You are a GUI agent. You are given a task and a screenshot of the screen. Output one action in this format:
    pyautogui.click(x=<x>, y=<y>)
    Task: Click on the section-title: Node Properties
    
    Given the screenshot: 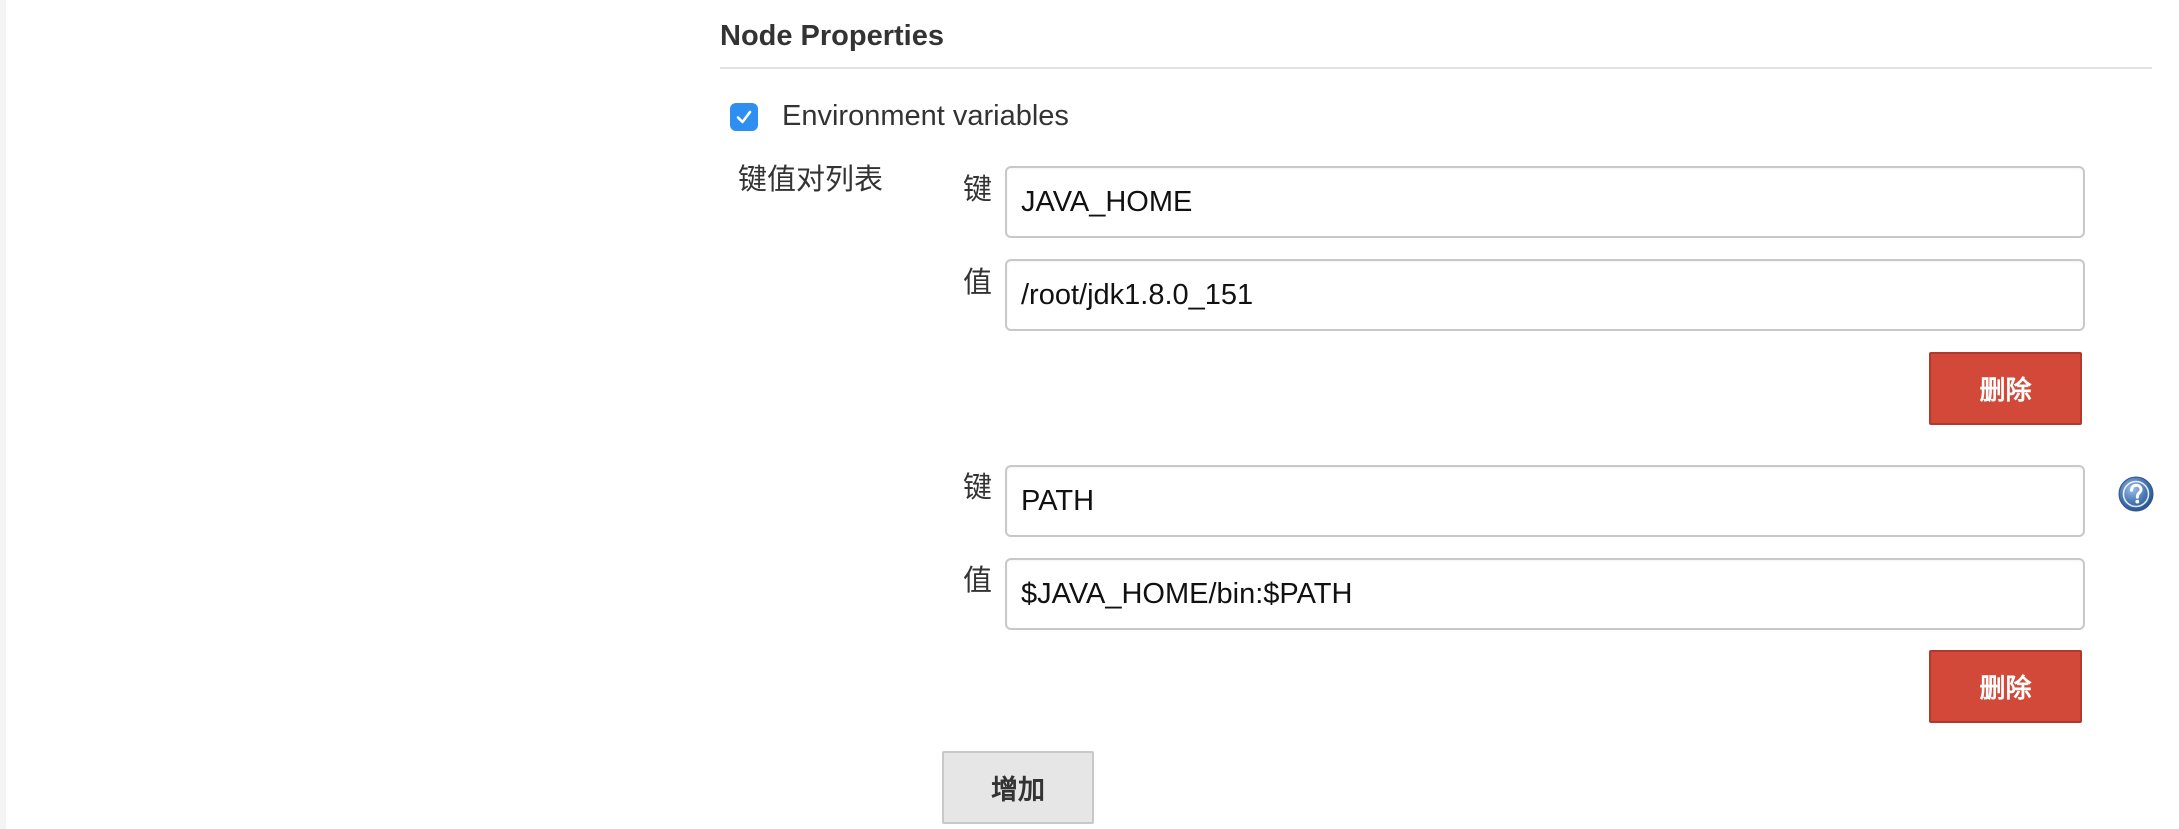 What is the action you would take?
    pyautogui.click(x=832, y=36)
    